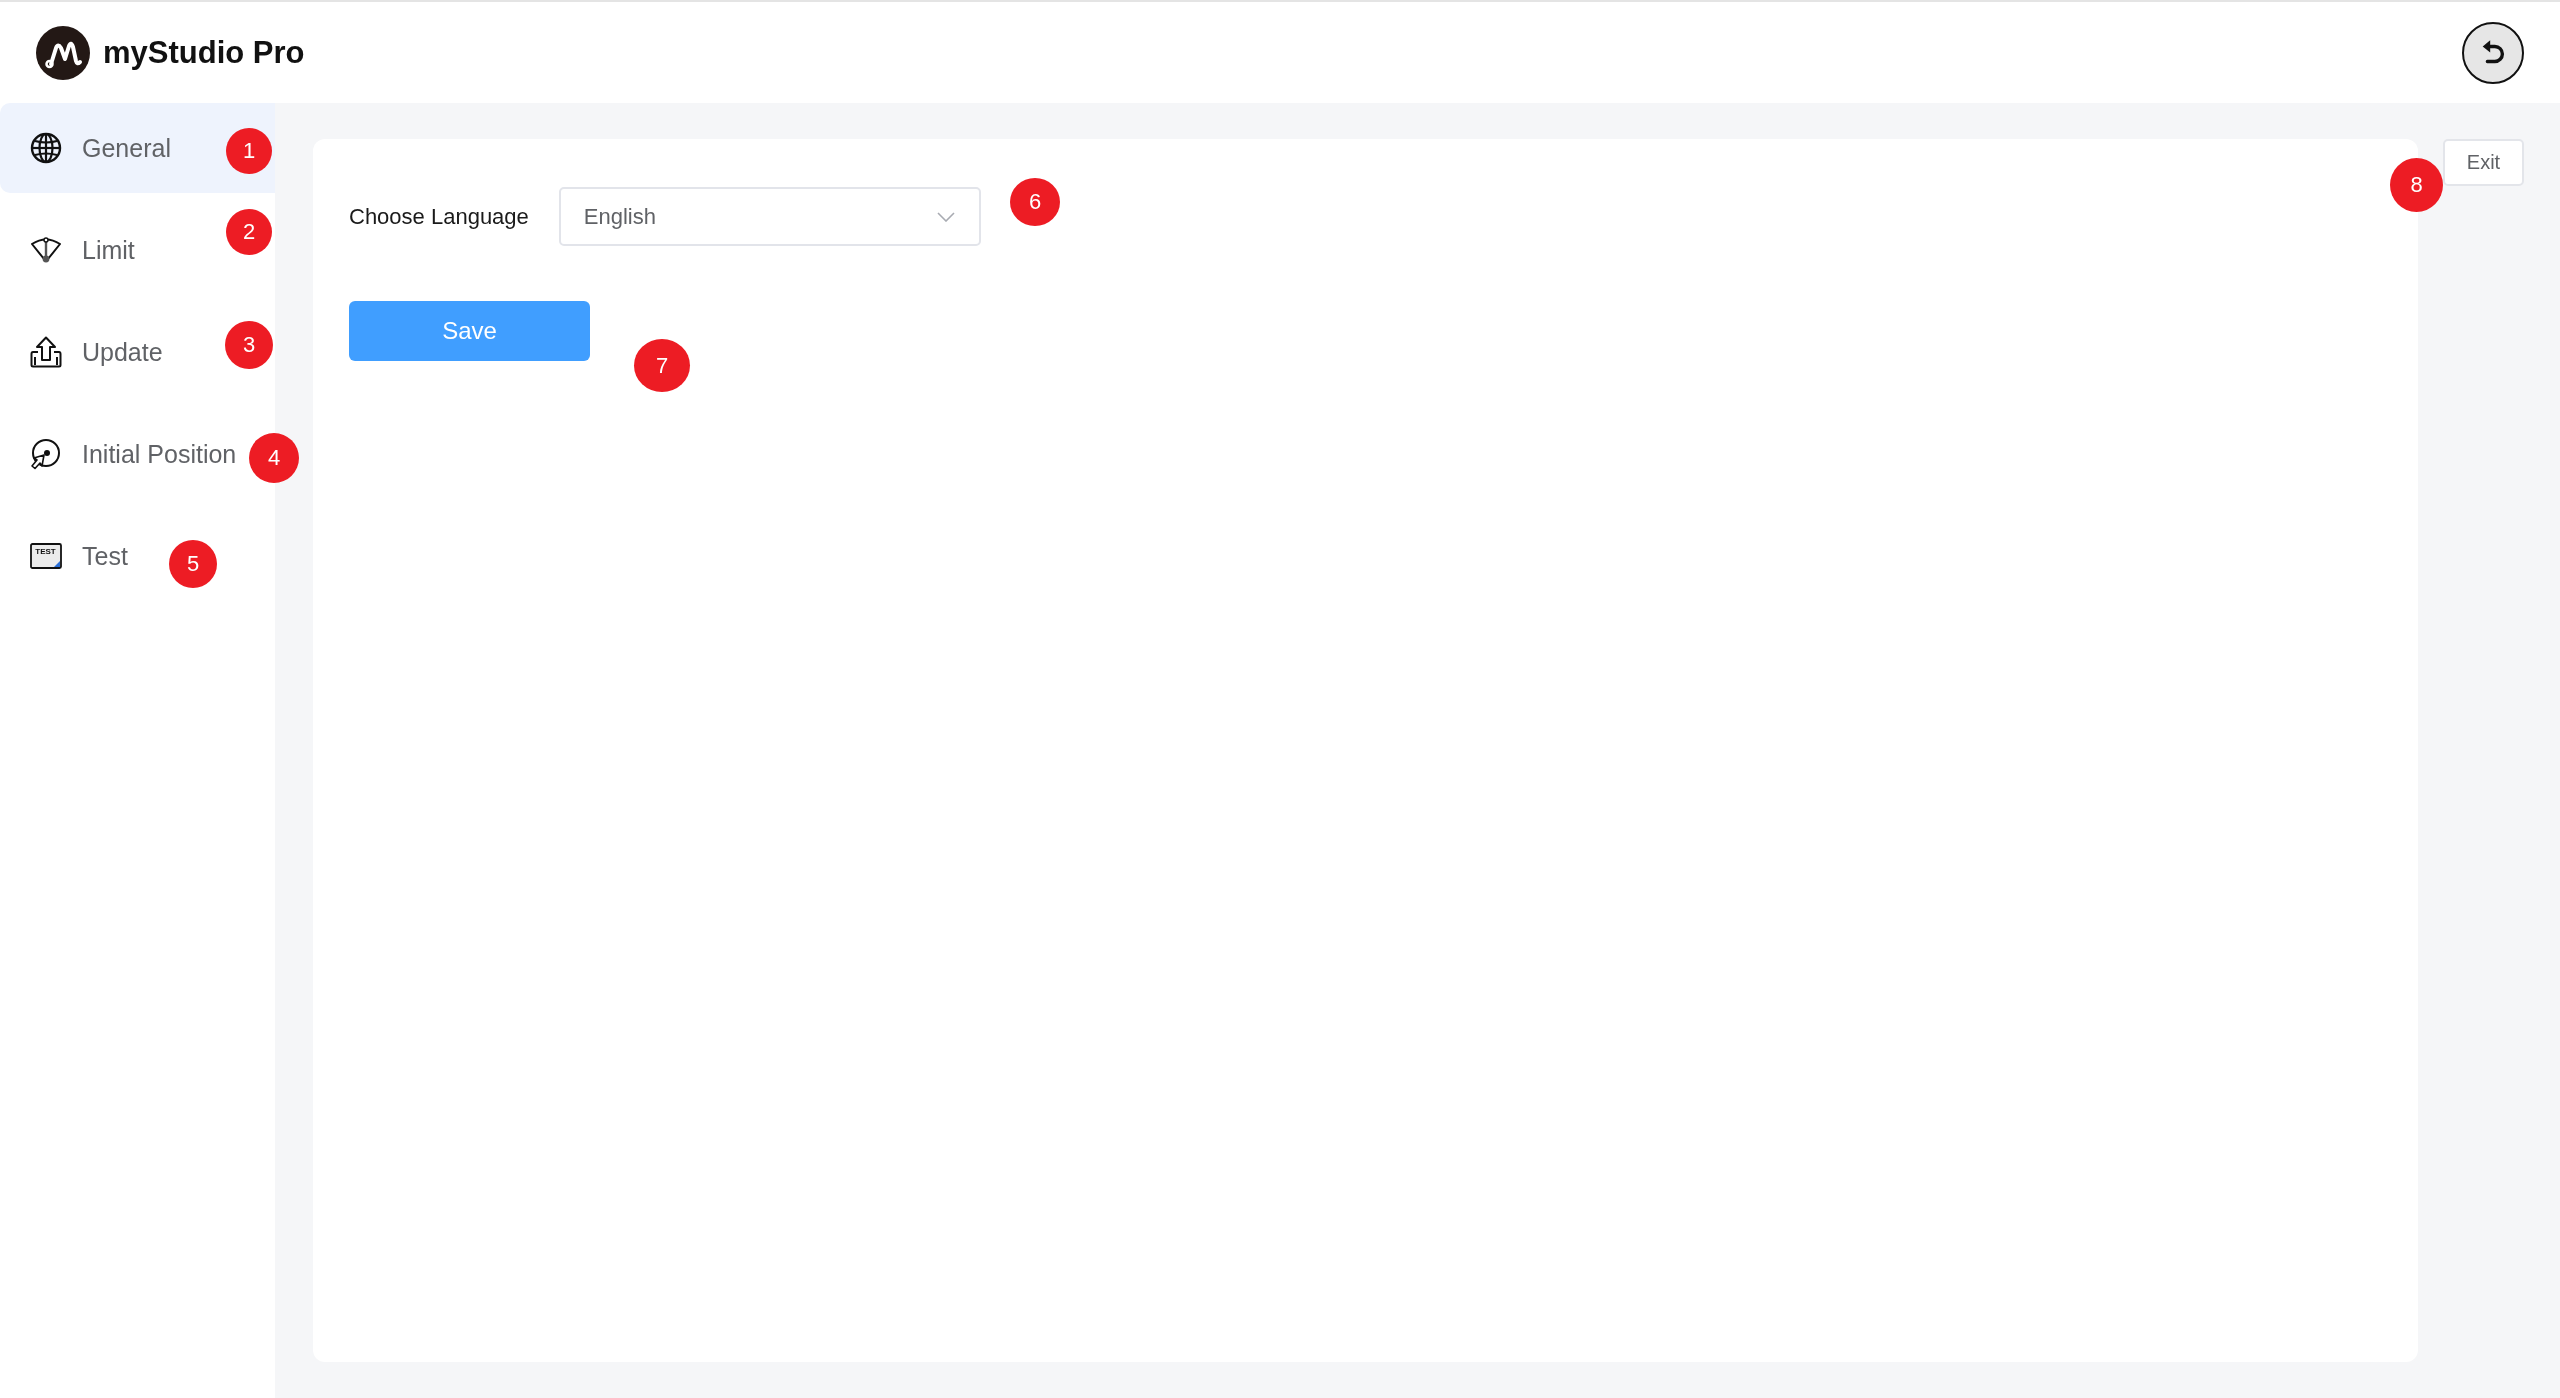 The width and height of the screenshot is (2560, 1398). Describe the element at coordinates (439, 216) in the screenshot. I see `field-label: Choose Language` at that location.